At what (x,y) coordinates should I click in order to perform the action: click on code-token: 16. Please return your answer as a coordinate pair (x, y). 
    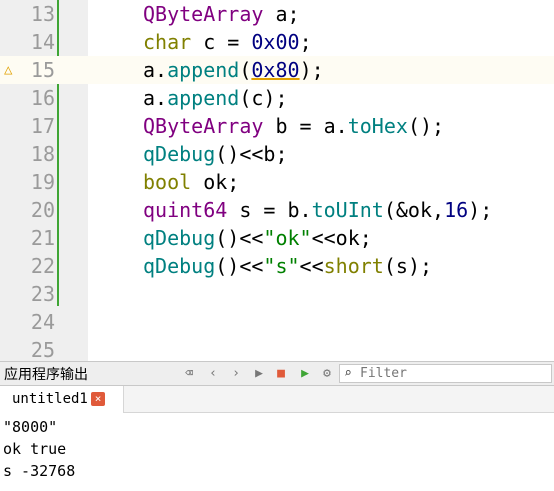
    Looking at the image, I should click on (456, 210).